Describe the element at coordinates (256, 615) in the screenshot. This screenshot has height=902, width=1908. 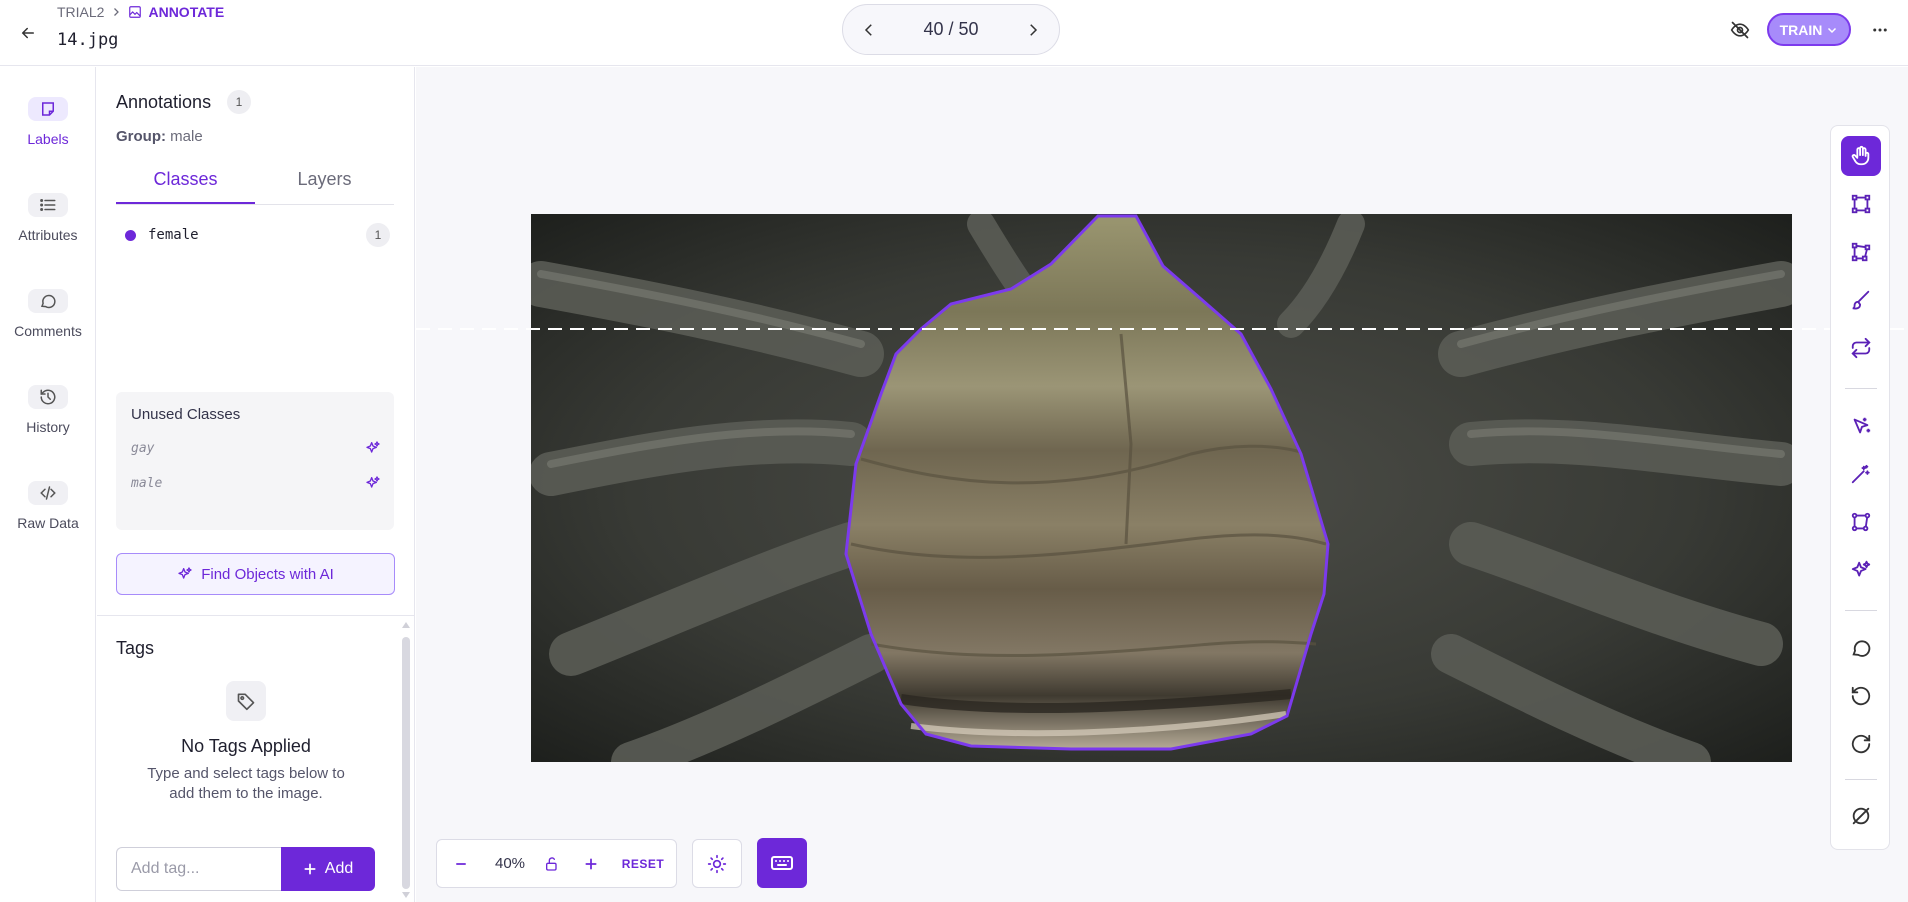
I see `panel-divider` at that location.